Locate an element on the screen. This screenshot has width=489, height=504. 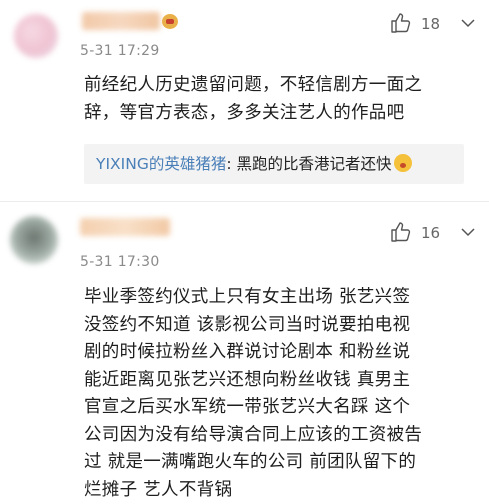
comment-text-line: 公司因为没有给导演合同上应该的工资被告 is located at coordinates (253, 434).